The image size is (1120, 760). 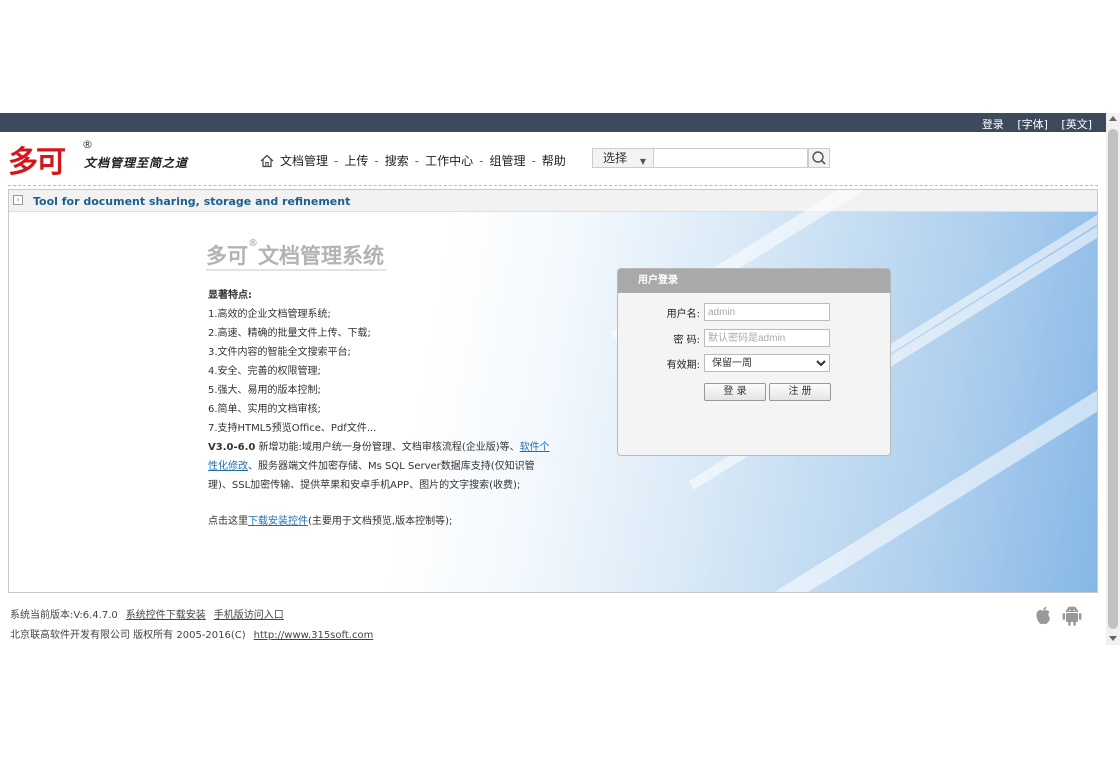 What do you see at coordinates (232, 447) in the screenshot?
I see `version-label: V3.0-6.0` at bounding box center [232, 447].